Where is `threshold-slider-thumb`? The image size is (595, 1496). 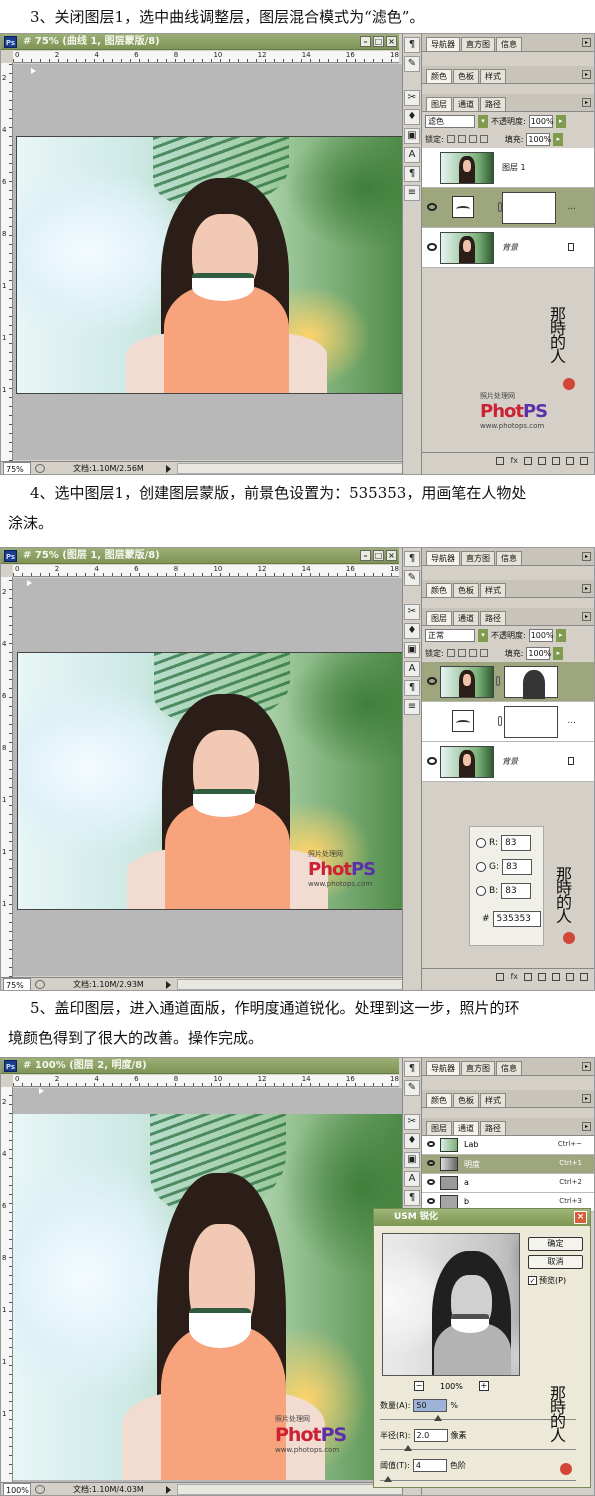 threshold-slider-thumb is located at coordinates (388, 1479).